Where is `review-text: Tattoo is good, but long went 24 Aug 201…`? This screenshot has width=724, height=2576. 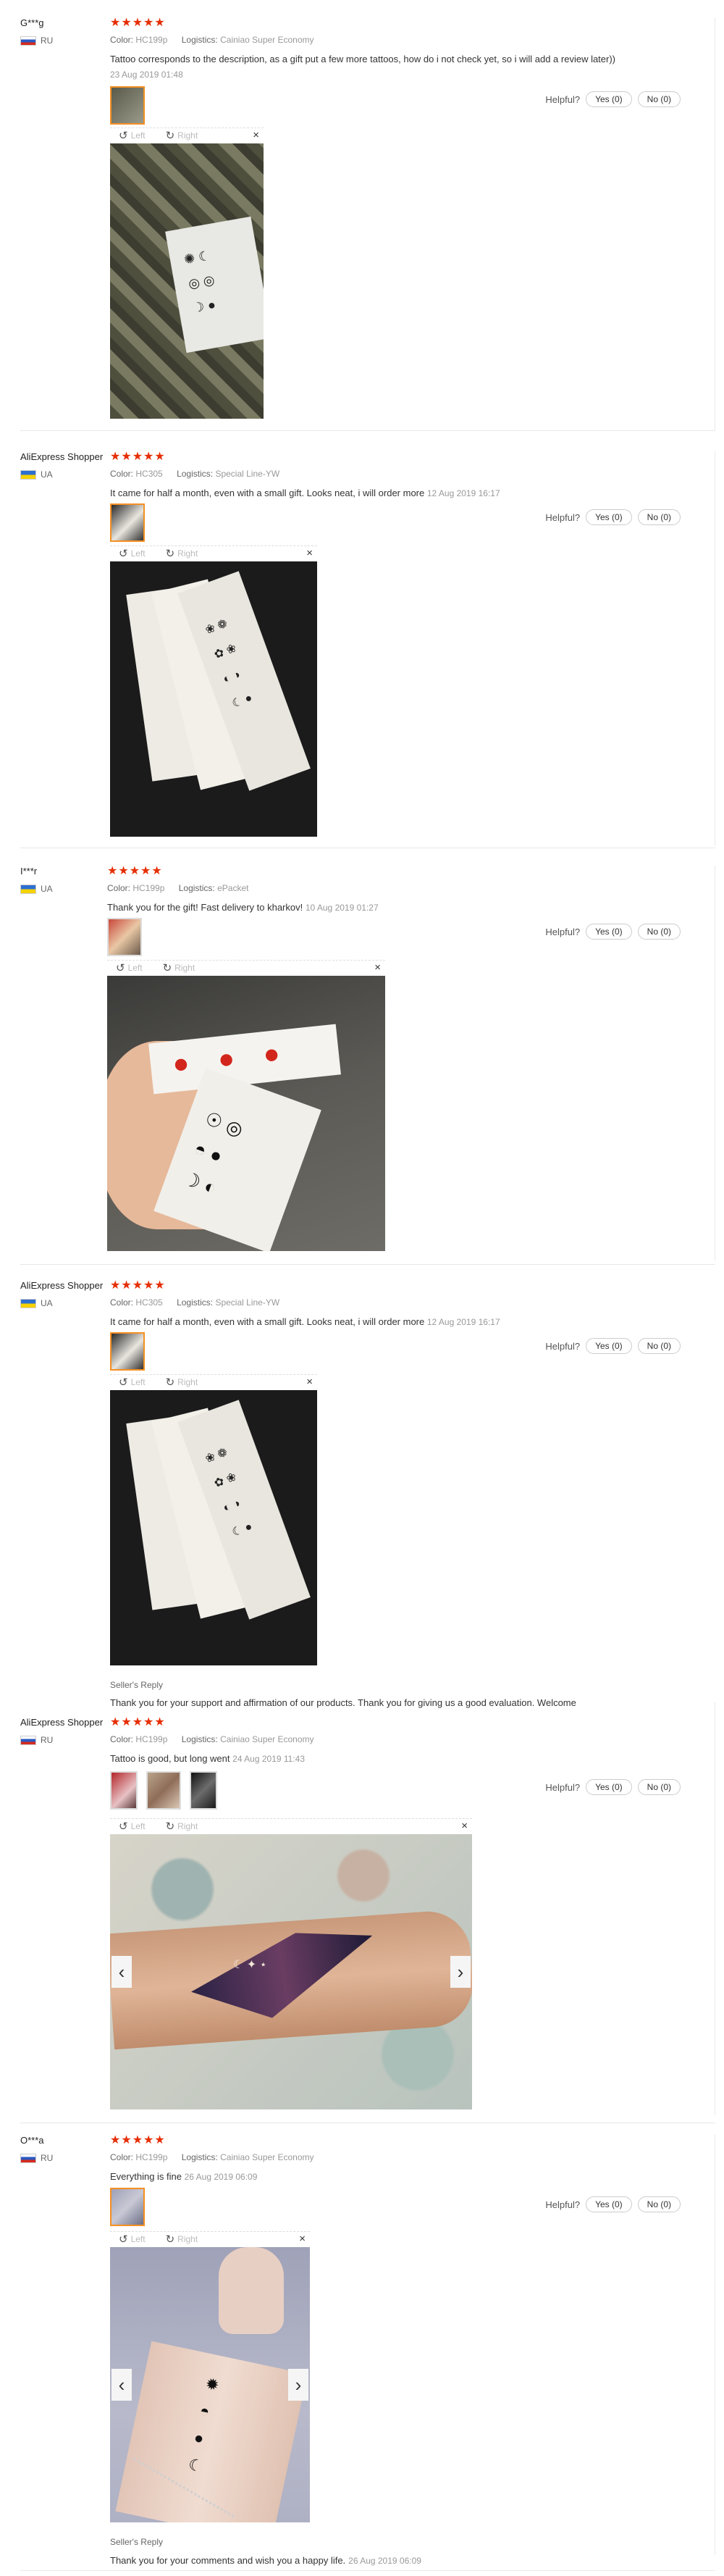
review-text: Tattoo is good, but long went 24 Aug 201… is located at coordinates (208, 1758).